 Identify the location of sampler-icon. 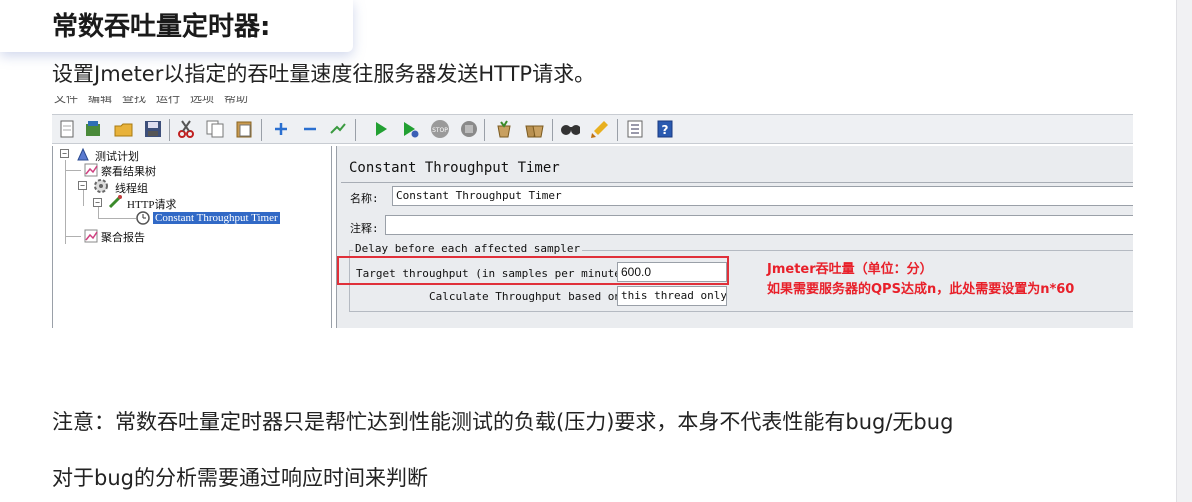
(115, 202).